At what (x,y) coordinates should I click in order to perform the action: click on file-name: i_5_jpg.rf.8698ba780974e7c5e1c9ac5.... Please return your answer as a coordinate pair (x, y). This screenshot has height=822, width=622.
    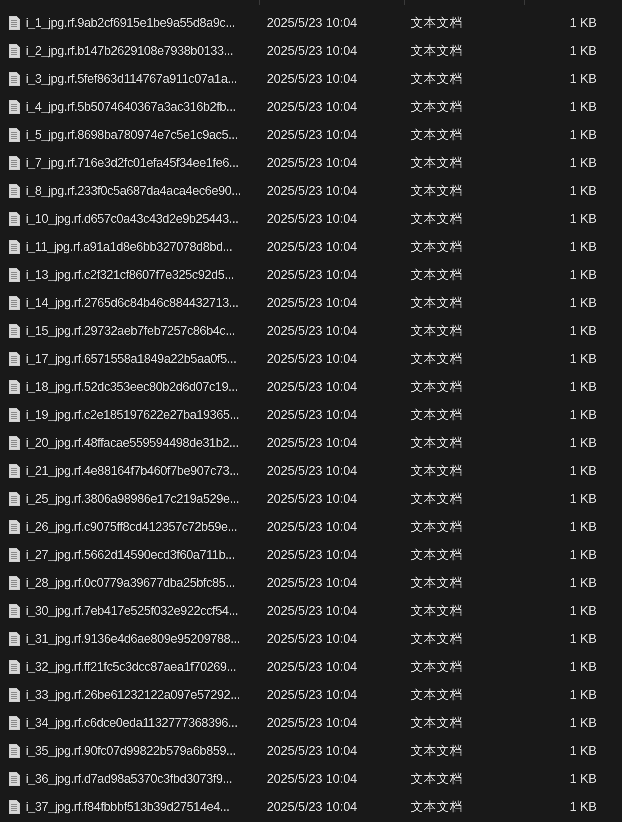
    Looking at the image, I should click on (132, 135).